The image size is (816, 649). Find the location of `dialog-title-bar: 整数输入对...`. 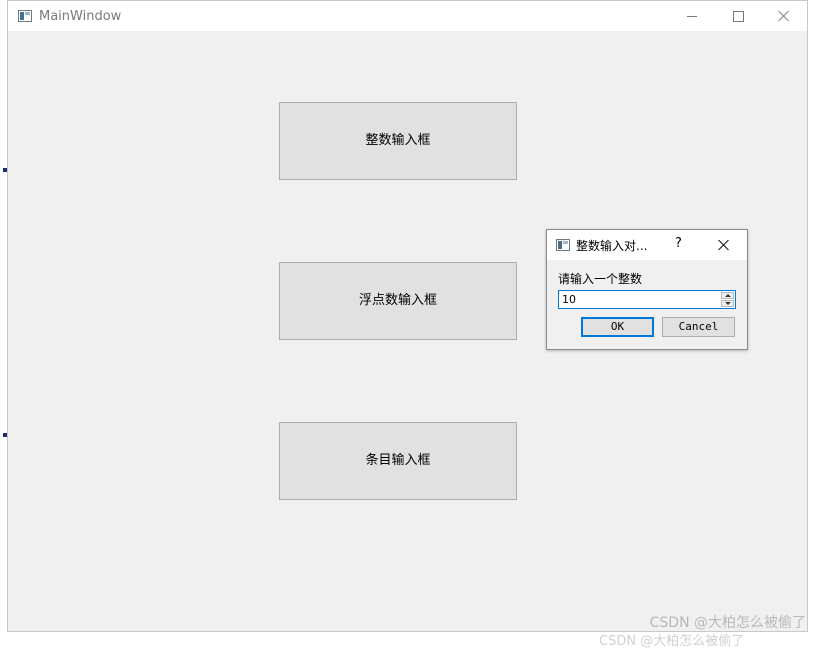

dialog-title-bar: 整数输入对... is located at coordinates (647, 245).